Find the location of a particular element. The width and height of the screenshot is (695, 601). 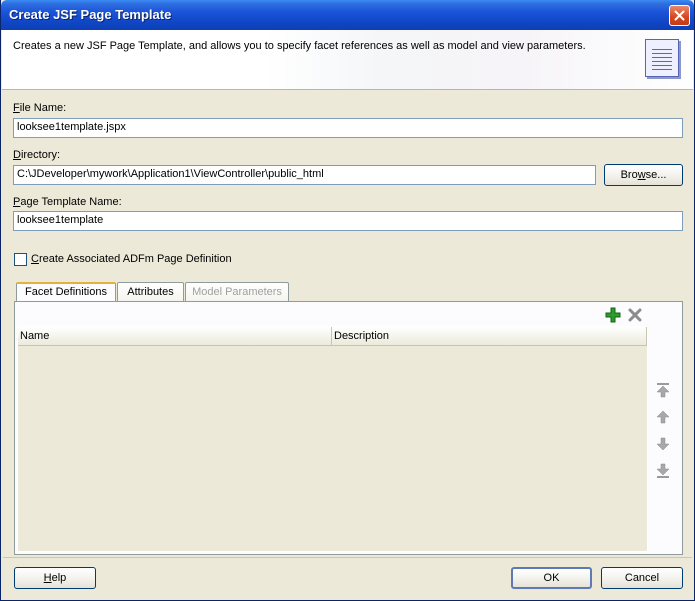

ok-button: OK is located at coordinates (551, 578).